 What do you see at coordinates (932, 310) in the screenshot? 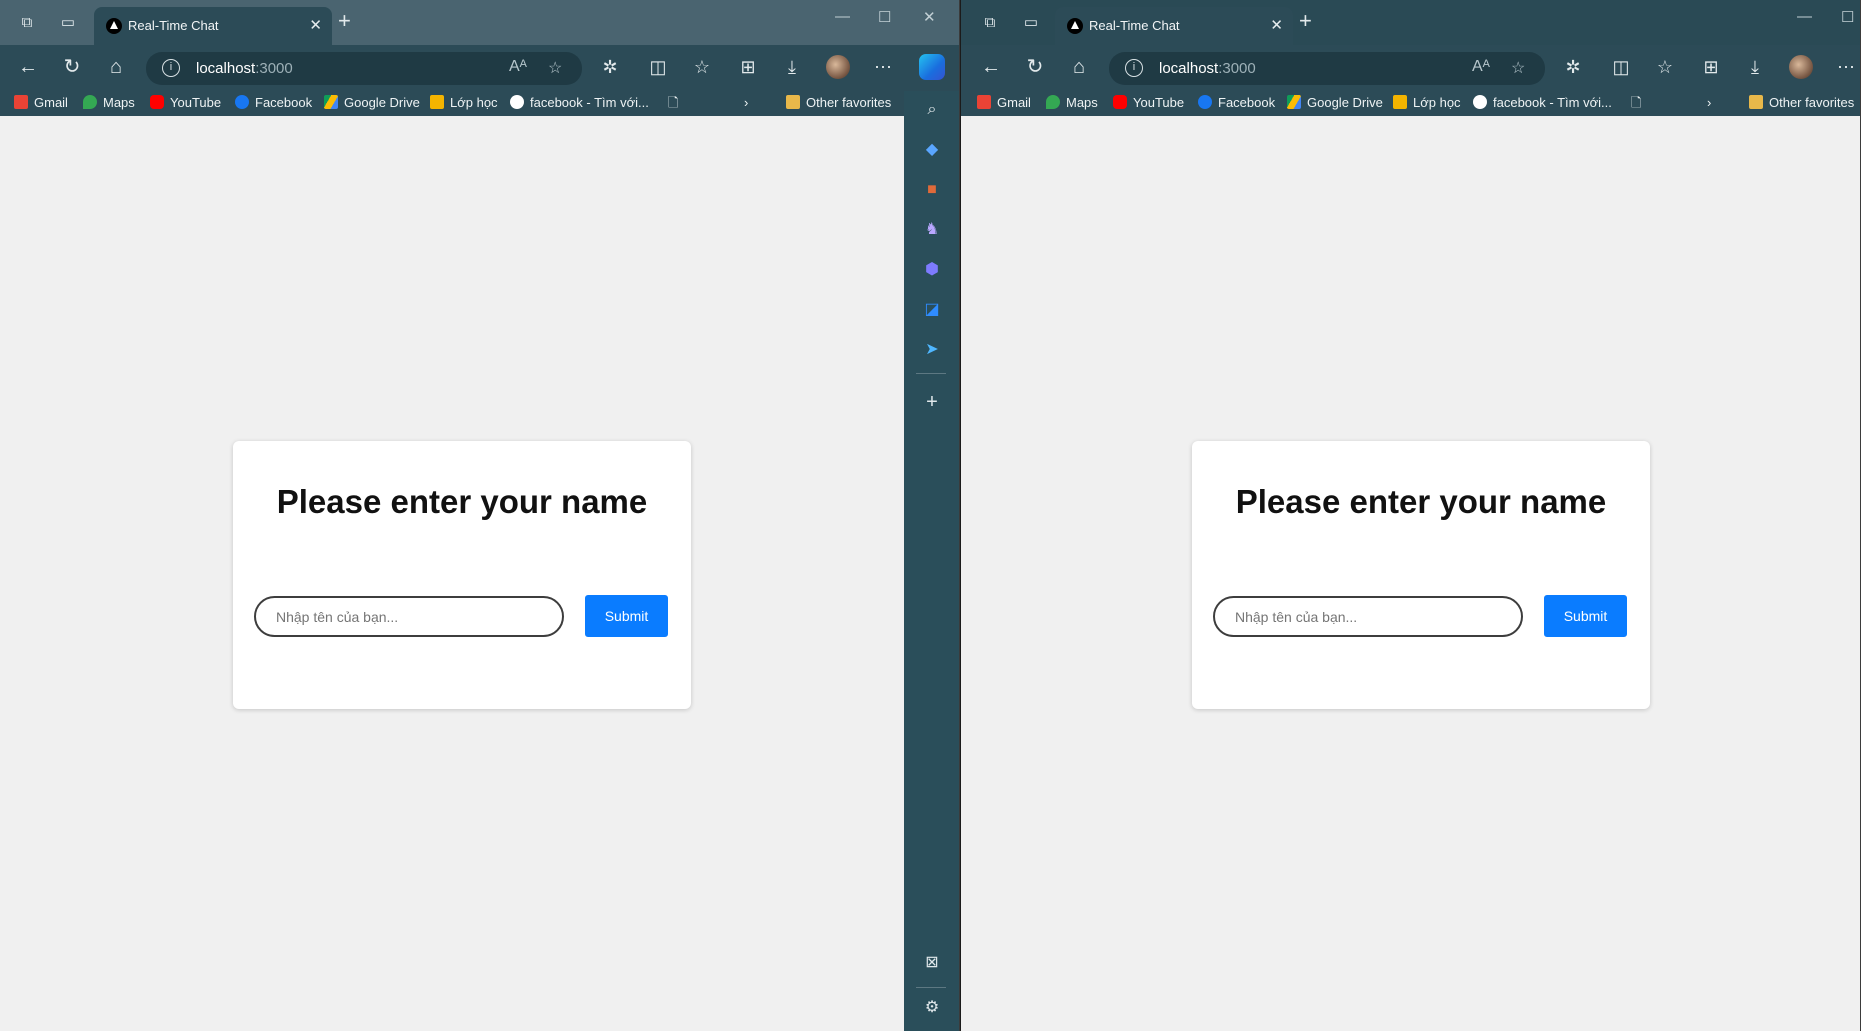
I see `outlook-icon: ◪` at bounding box center [932, 310].